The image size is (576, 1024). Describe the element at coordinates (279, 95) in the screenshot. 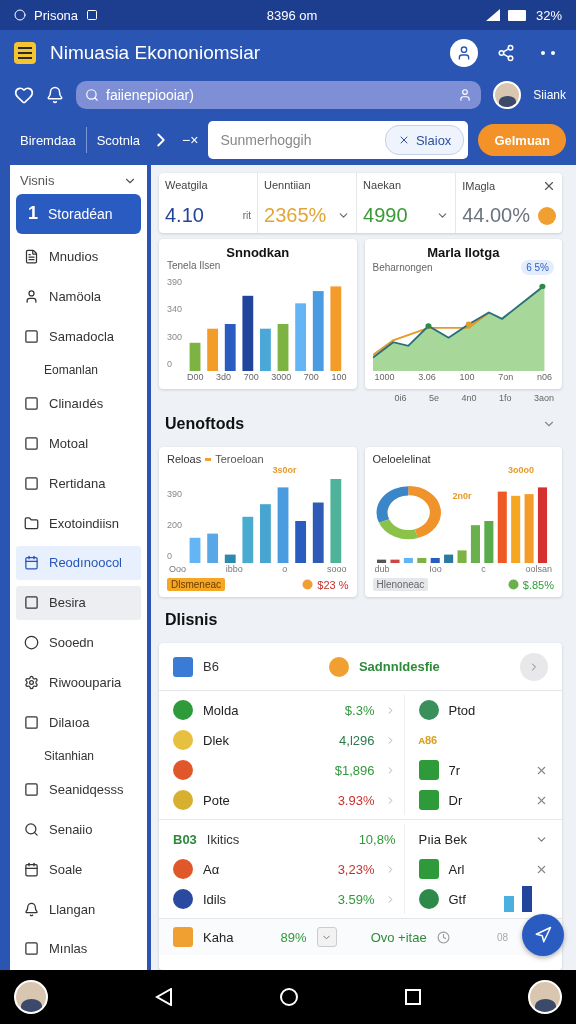

I see `search-field: faiienepiooiar)` at that location.